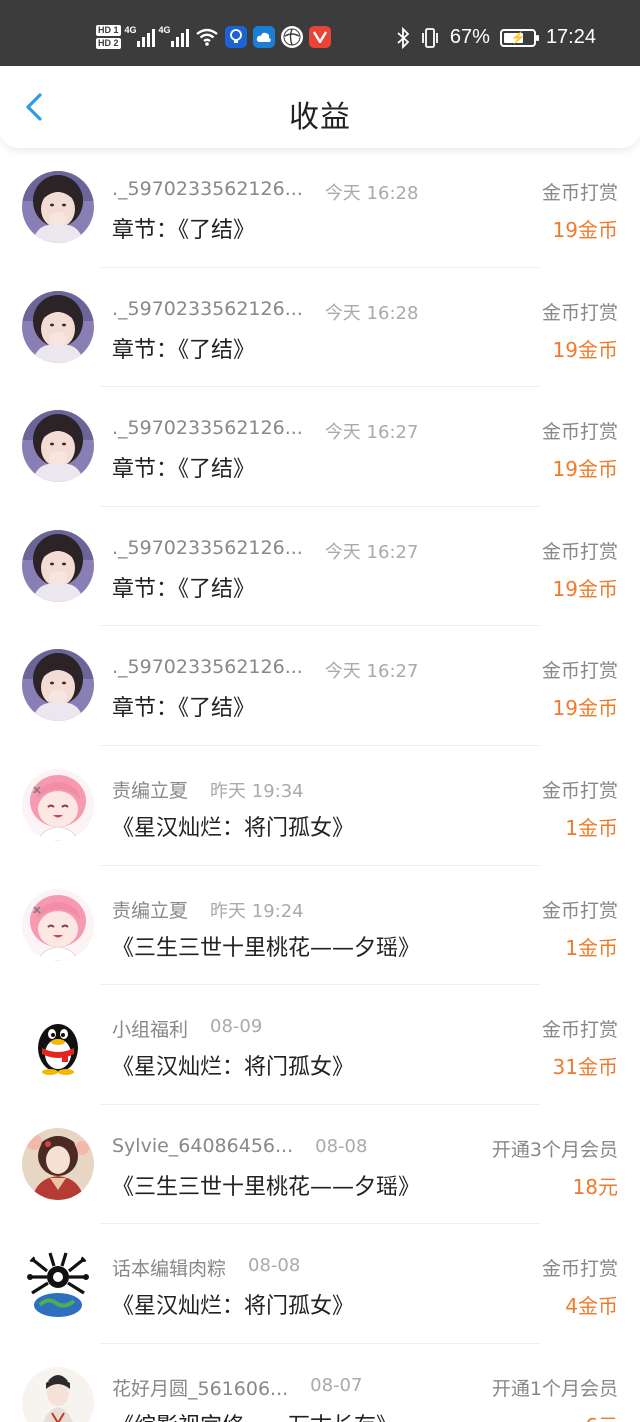 The height and width of the screenshot is (1422, 640). What do you see at coordinates (336, 1385) in the screenshot?
I see `timestamp: 08-07` at bounding box center [336, 1385].